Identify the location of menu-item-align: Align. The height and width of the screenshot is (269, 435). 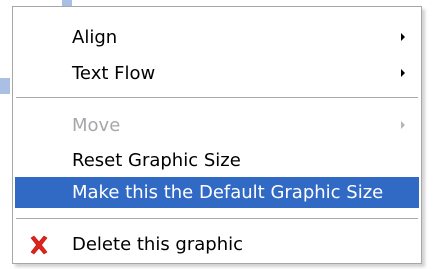
(217, 37).